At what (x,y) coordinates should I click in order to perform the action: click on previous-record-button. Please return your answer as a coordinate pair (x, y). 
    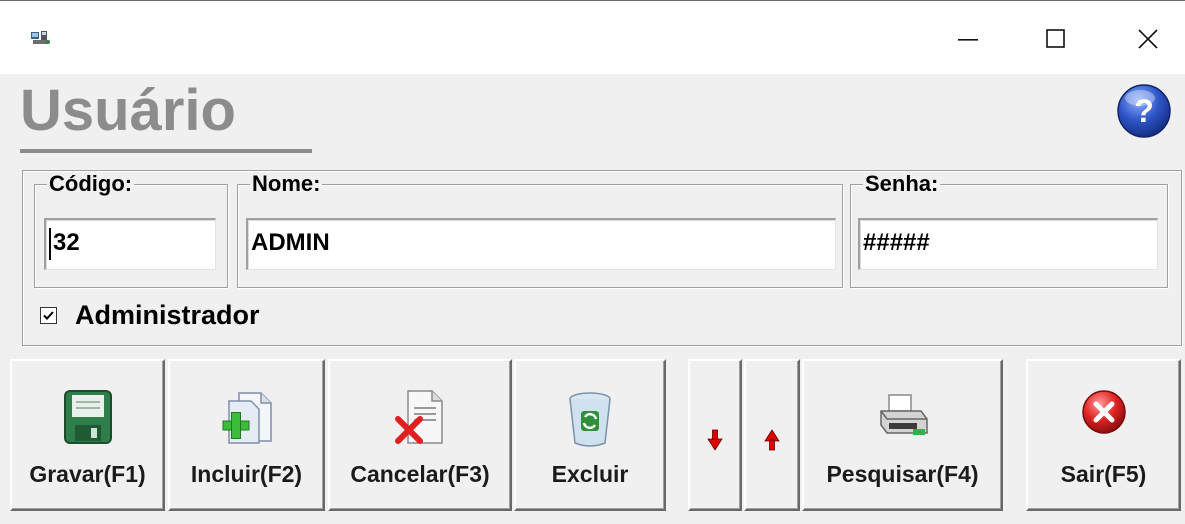
    Looking at the image, I should click on (772, 435).